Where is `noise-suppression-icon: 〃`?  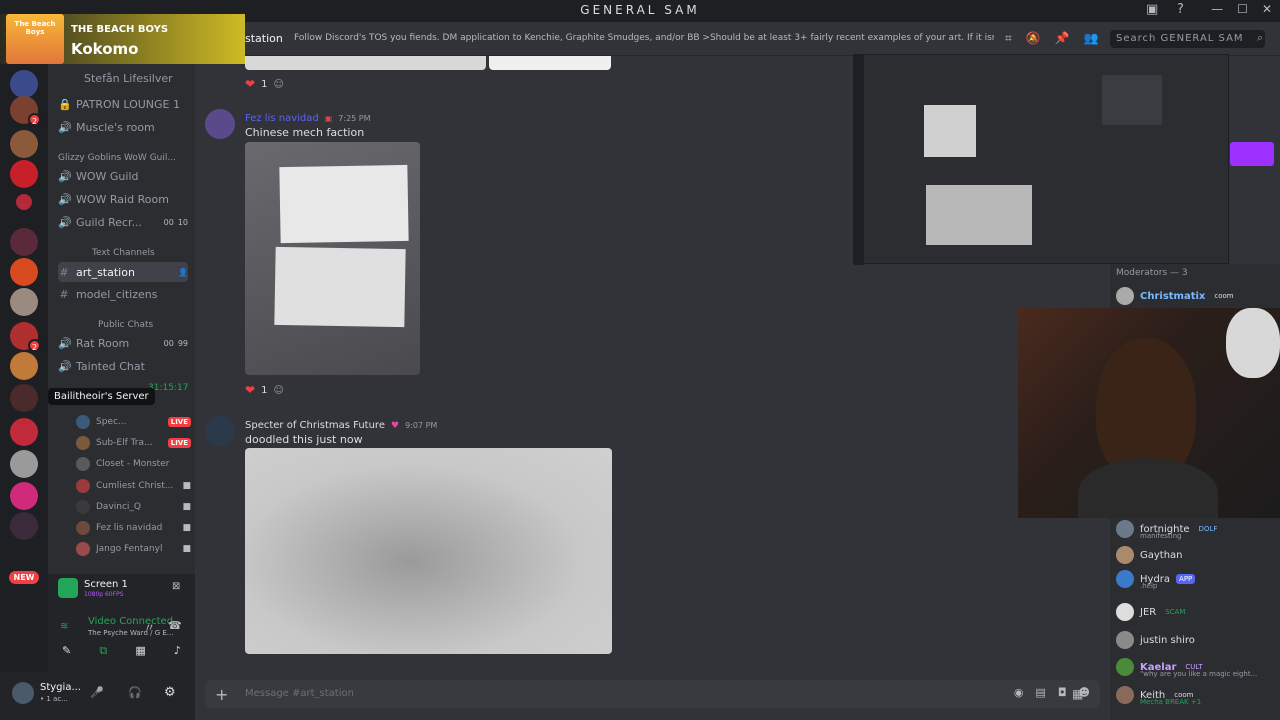
noise-suppression-icon: 〃 is located at coordinates (149, 627).